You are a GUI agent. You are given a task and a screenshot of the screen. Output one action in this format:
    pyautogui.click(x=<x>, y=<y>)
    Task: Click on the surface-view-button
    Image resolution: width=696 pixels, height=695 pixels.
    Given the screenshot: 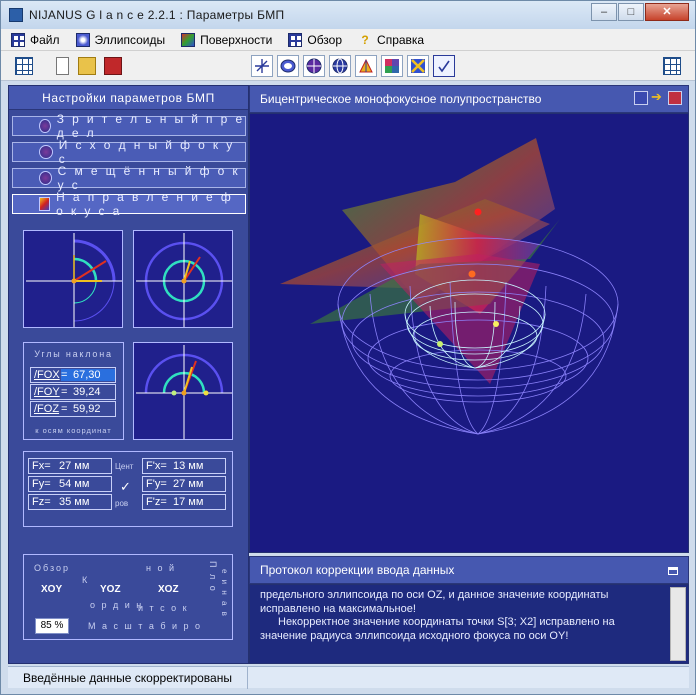 What is the action you would take?
    pyautogui.click(x=392, y=66)
    